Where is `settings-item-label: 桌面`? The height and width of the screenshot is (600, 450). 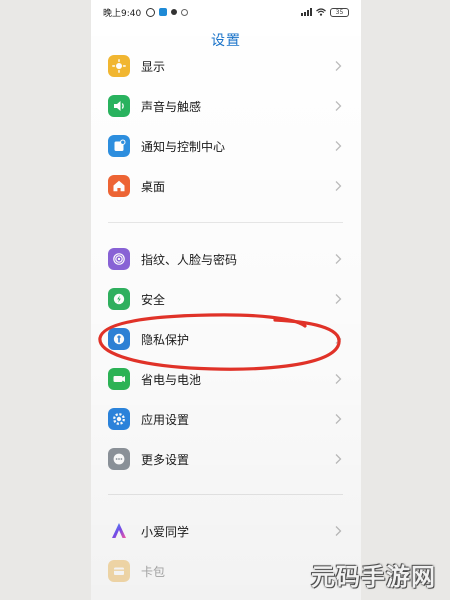
settings-item-label: 桌面 is located at coordinates (153, 186).